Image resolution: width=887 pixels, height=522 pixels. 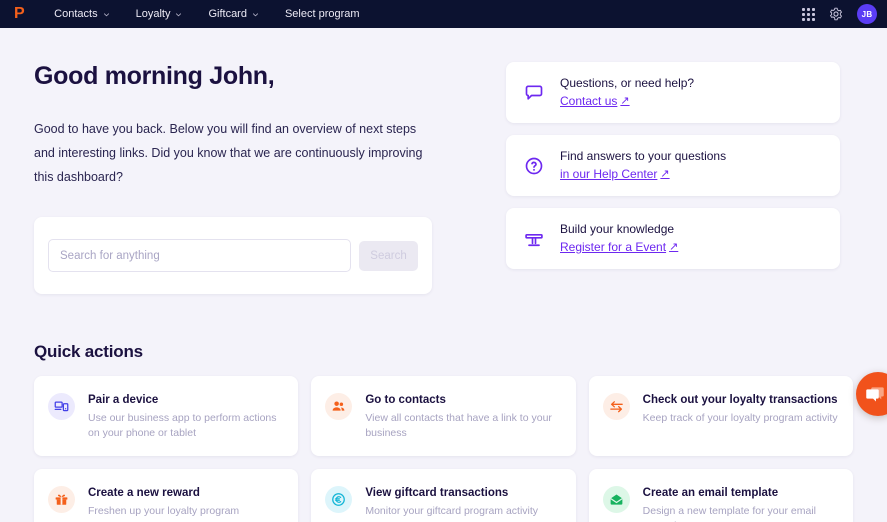 What do you see at coordinates (153, 14) in the screenshot?
I see `nav-item-label: Loyalty` at bounding box center [153, 14].